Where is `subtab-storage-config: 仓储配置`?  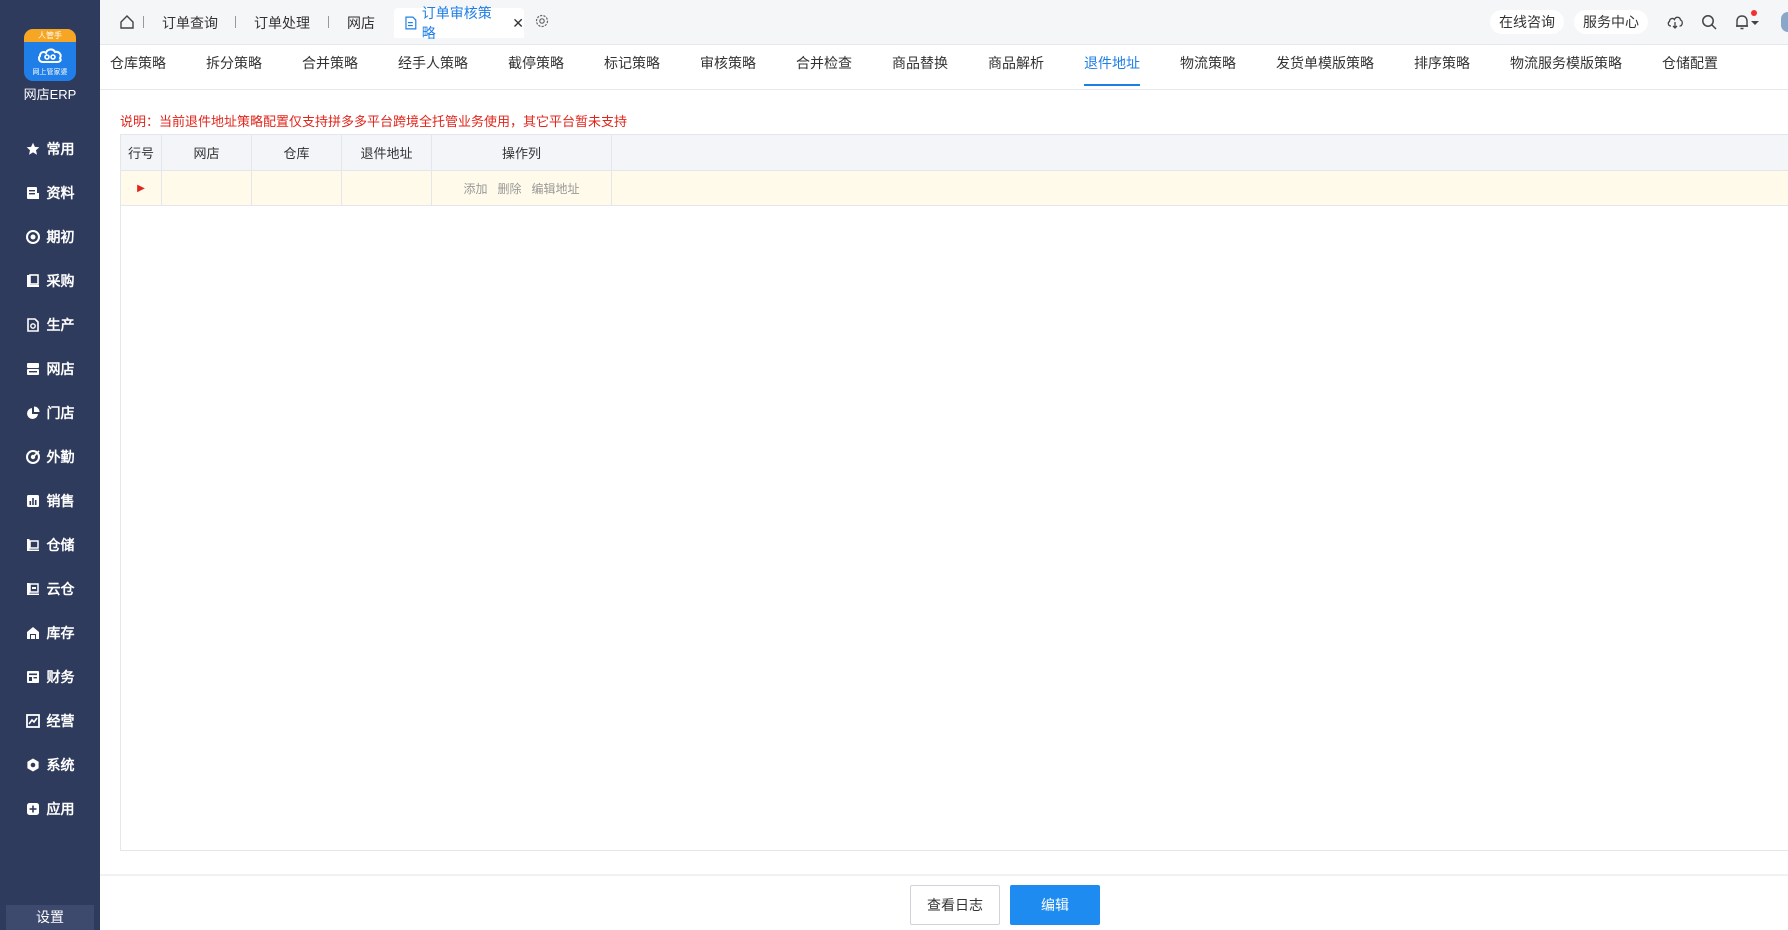
subtab-storage-config: 仓储配置 is located at coordinates (1690, 63).